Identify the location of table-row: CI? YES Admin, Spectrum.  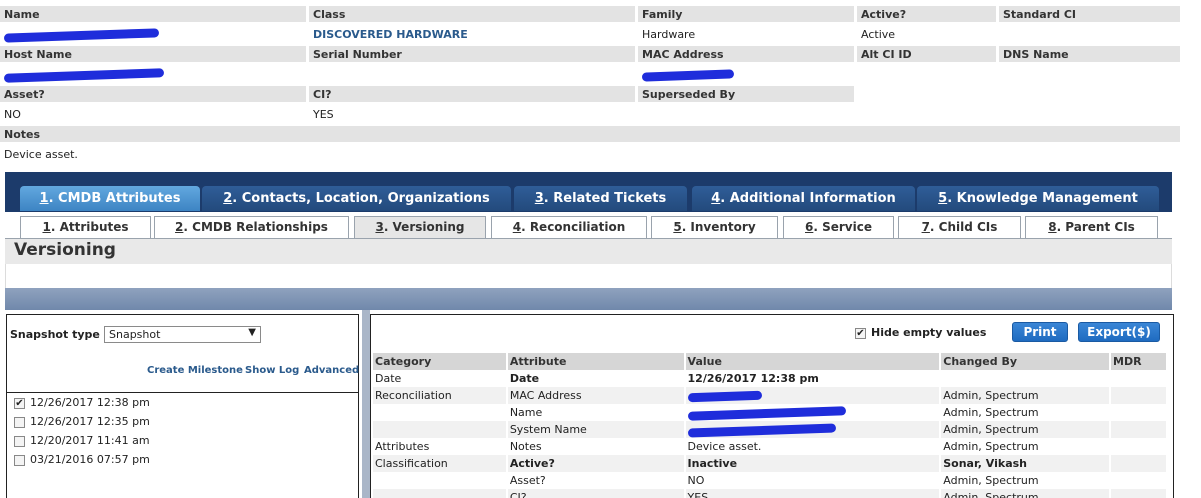
(770, 493).